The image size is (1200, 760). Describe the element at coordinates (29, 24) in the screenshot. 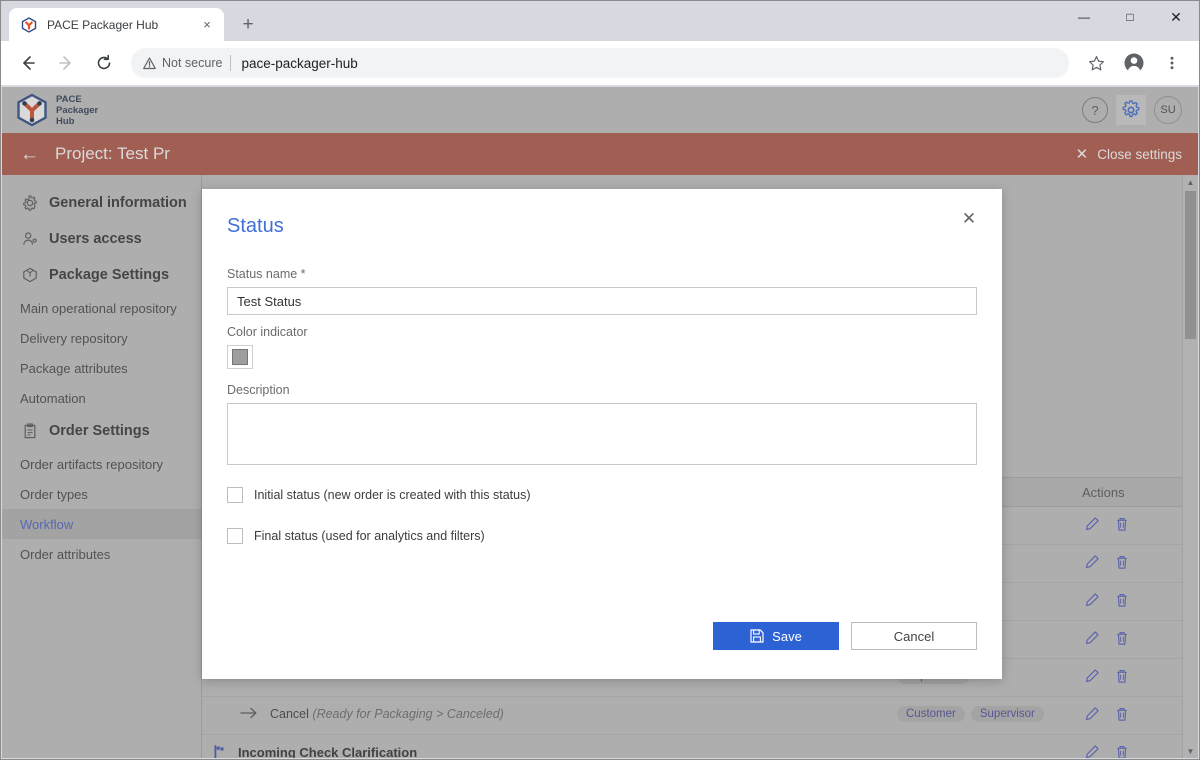

I see `pace-cube-icon` at that location.